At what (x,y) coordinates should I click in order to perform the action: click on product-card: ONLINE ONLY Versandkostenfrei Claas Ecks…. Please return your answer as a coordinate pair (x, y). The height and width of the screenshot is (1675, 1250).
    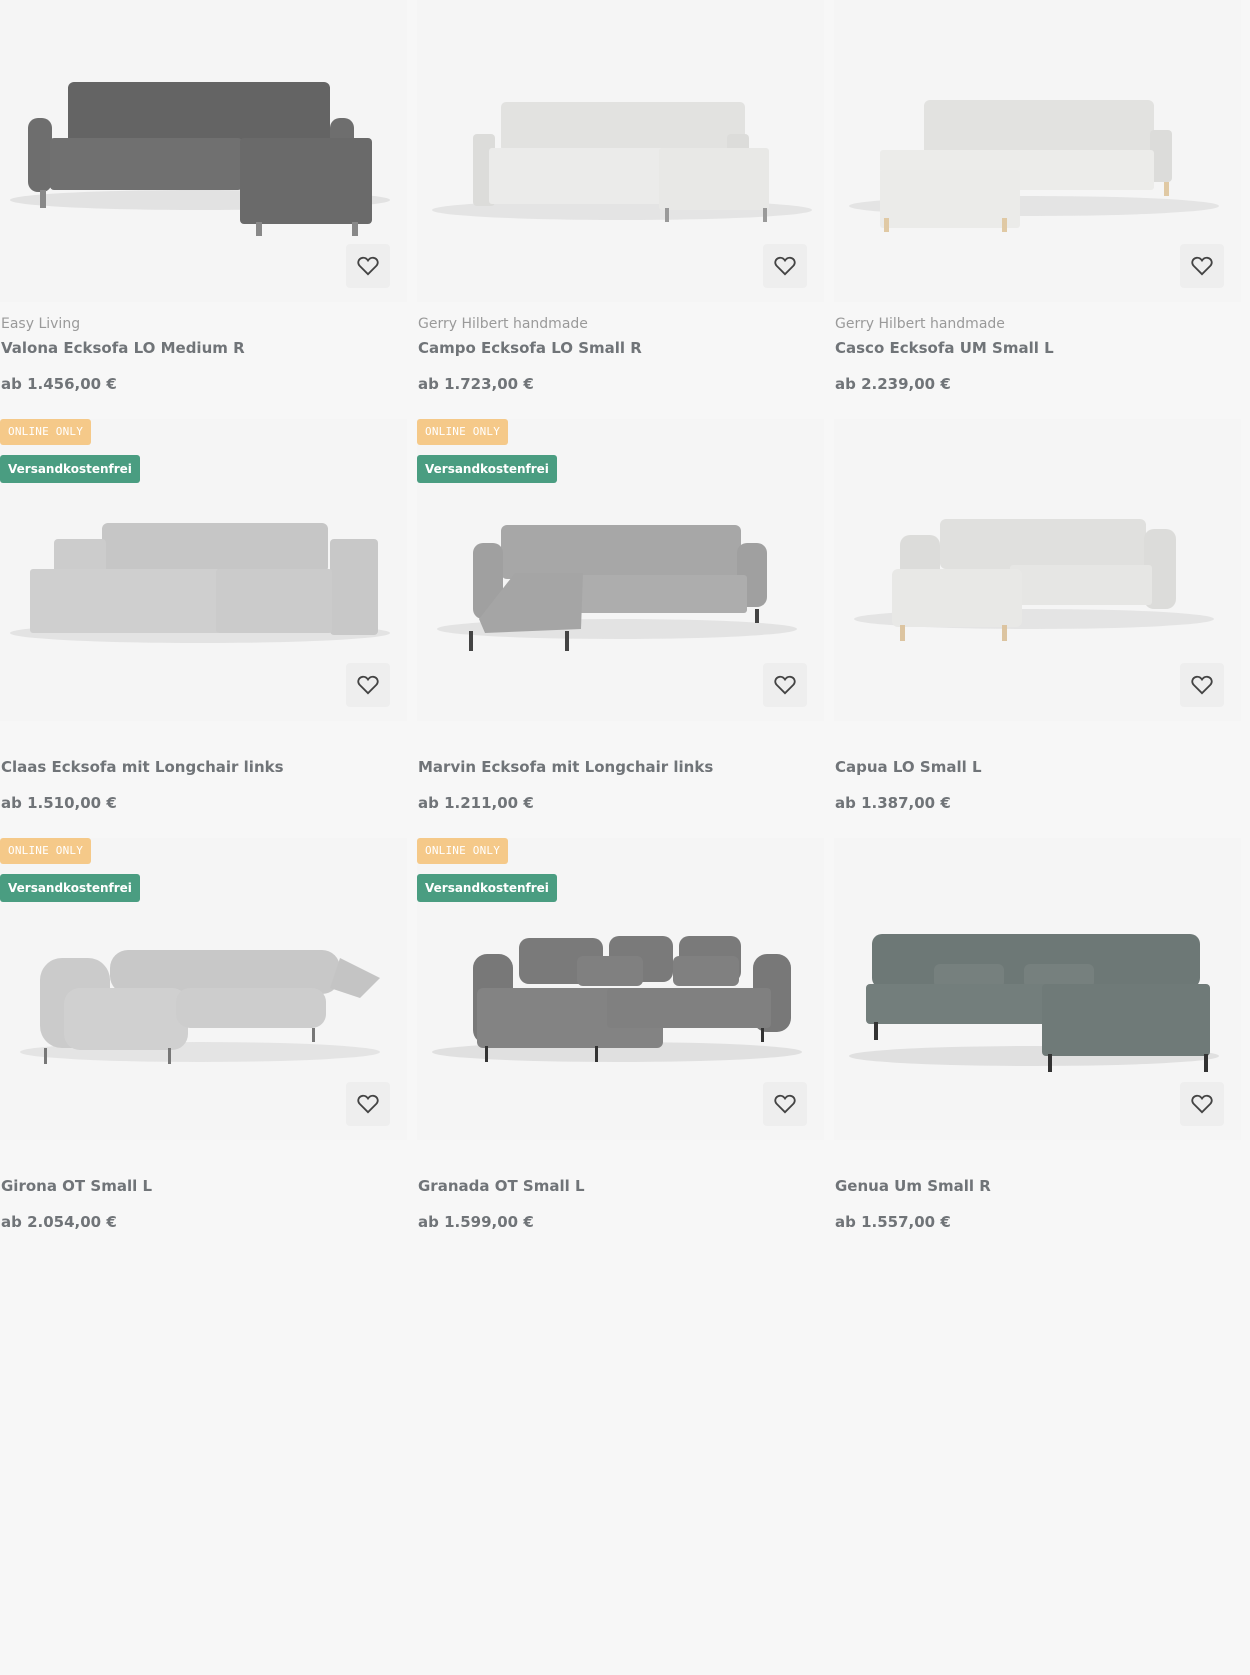
    Looking at the image, I should click on (203, 628).